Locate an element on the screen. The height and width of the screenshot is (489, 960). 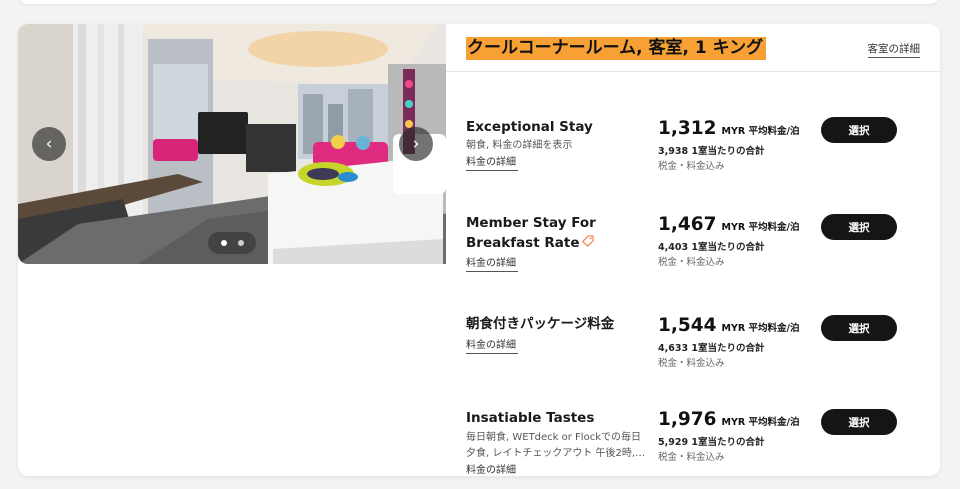
room-title: クールコーナールーム, 客室, 1 キング is located at coordinates (616, 48).